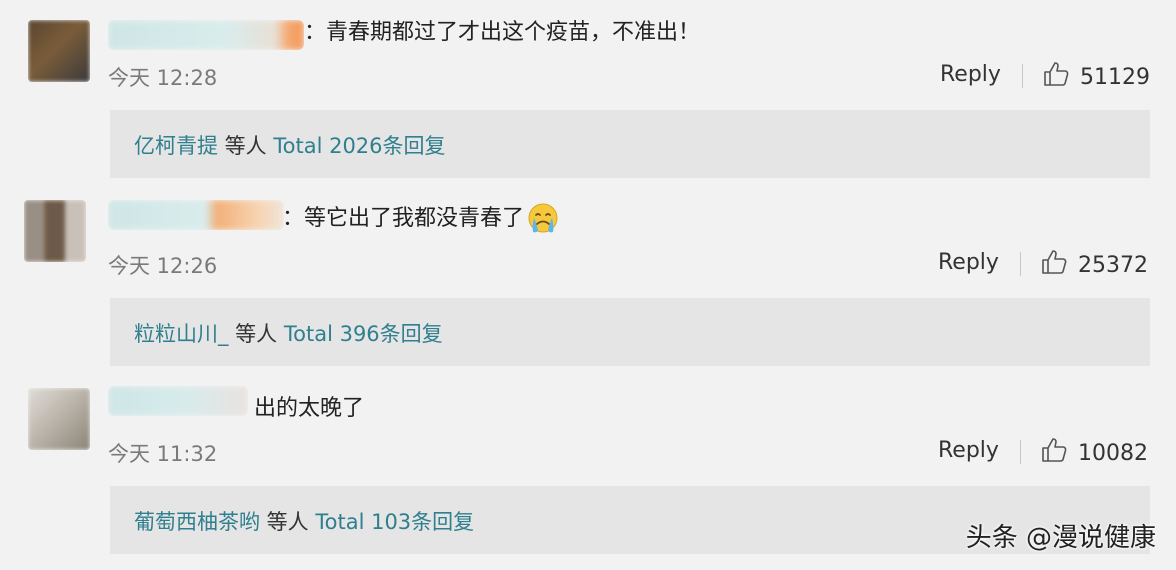 Image resolution: width=1176 pixels, height=570 pixels. Describe the element at coordinates (1115, 77) in the screenshot. I see `like-count: 51129` at that location.